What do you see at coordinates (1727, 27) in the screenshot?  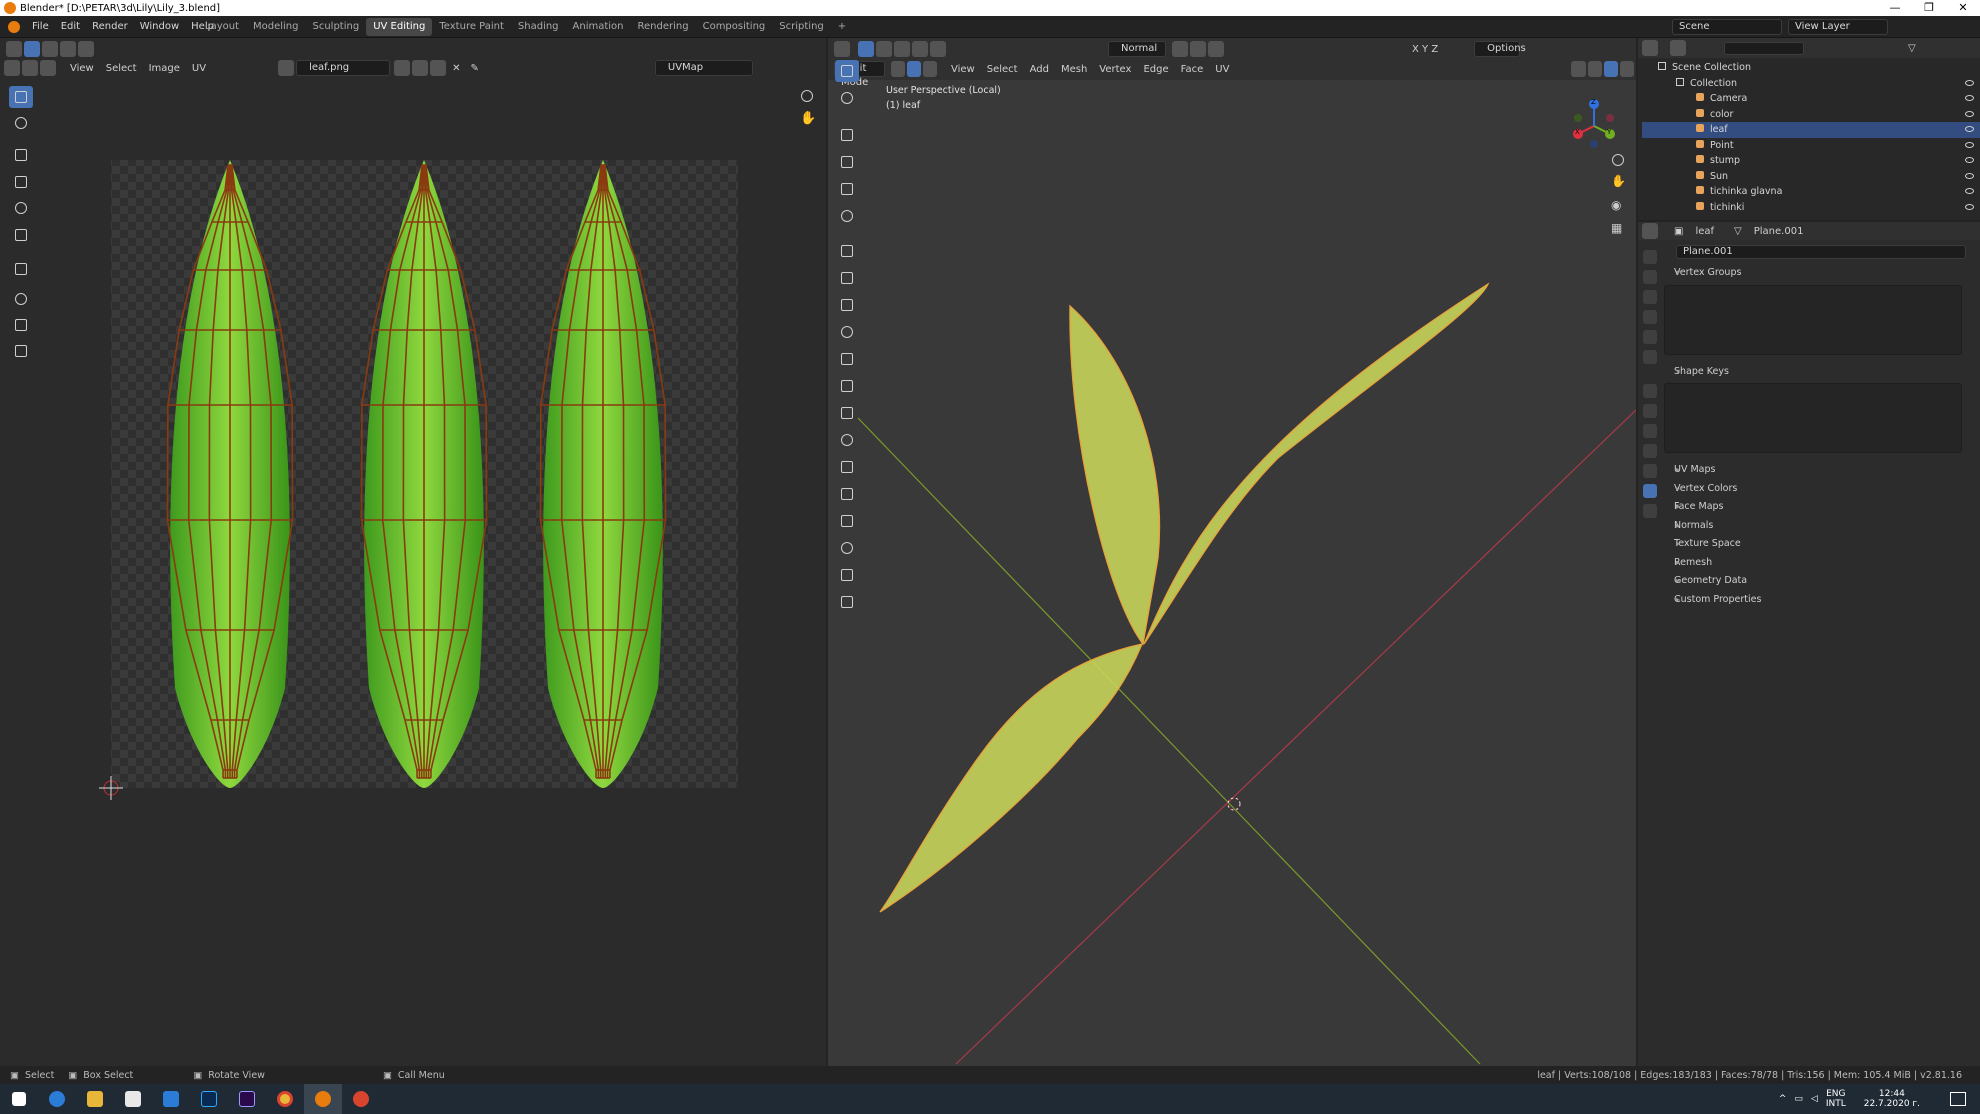 I see `scene-selector: Scene` at bounding box center [1727, 27].